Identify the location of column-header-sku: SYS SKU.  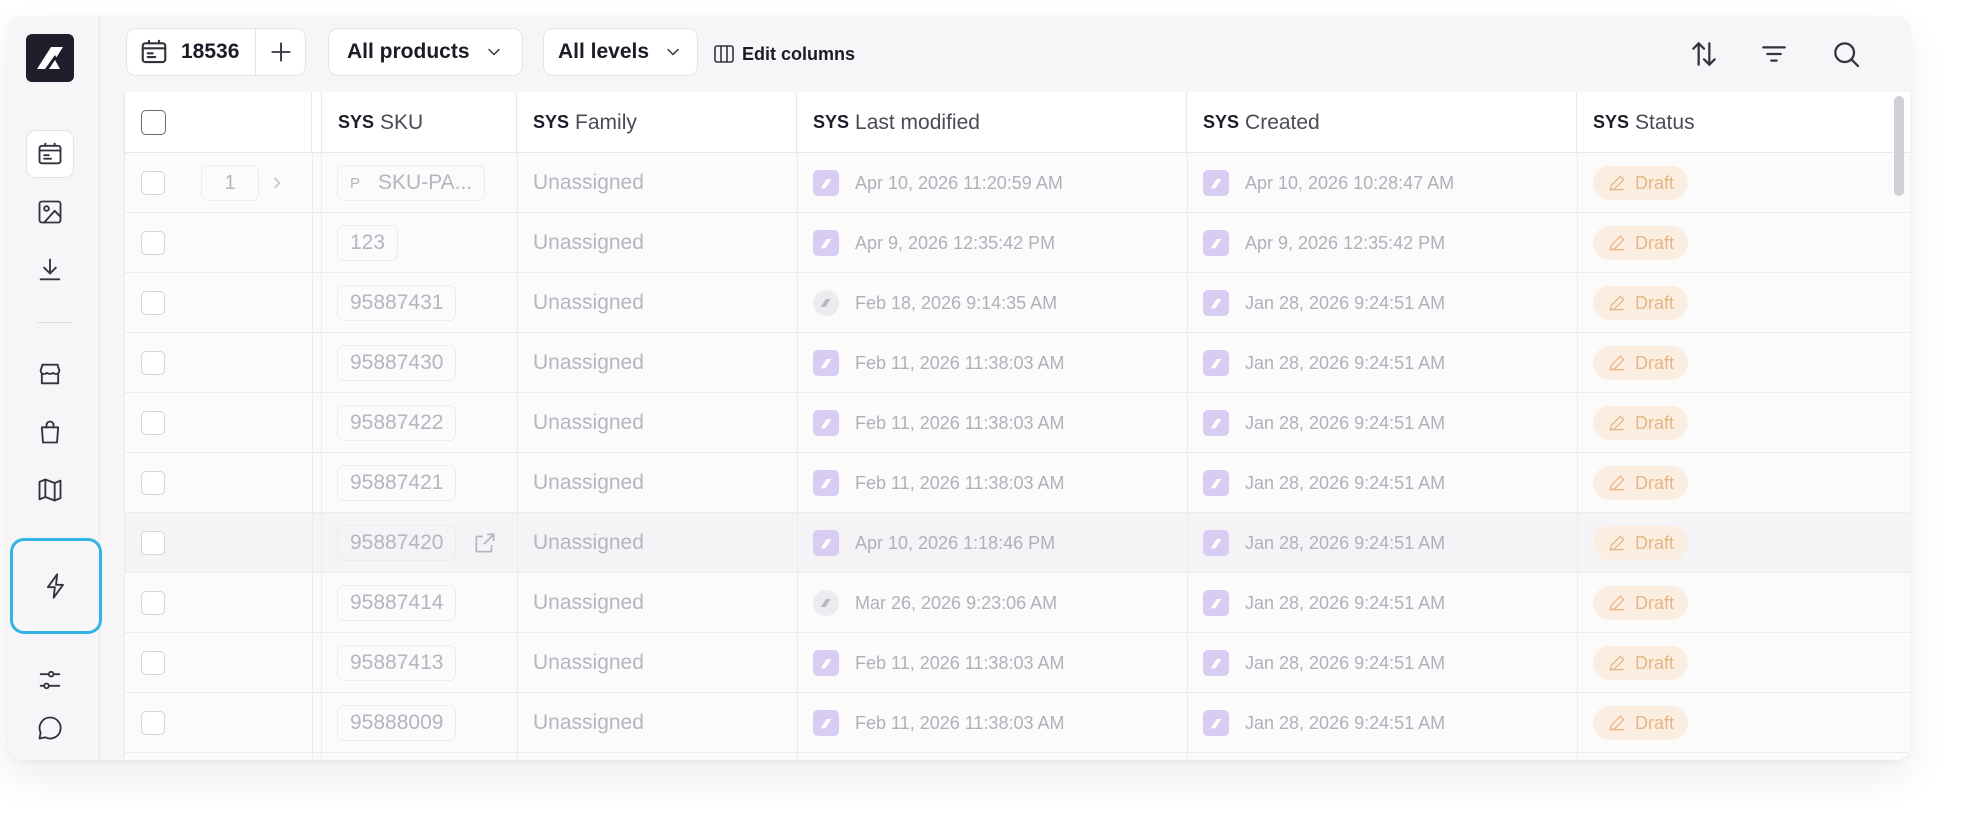
(419, 122).